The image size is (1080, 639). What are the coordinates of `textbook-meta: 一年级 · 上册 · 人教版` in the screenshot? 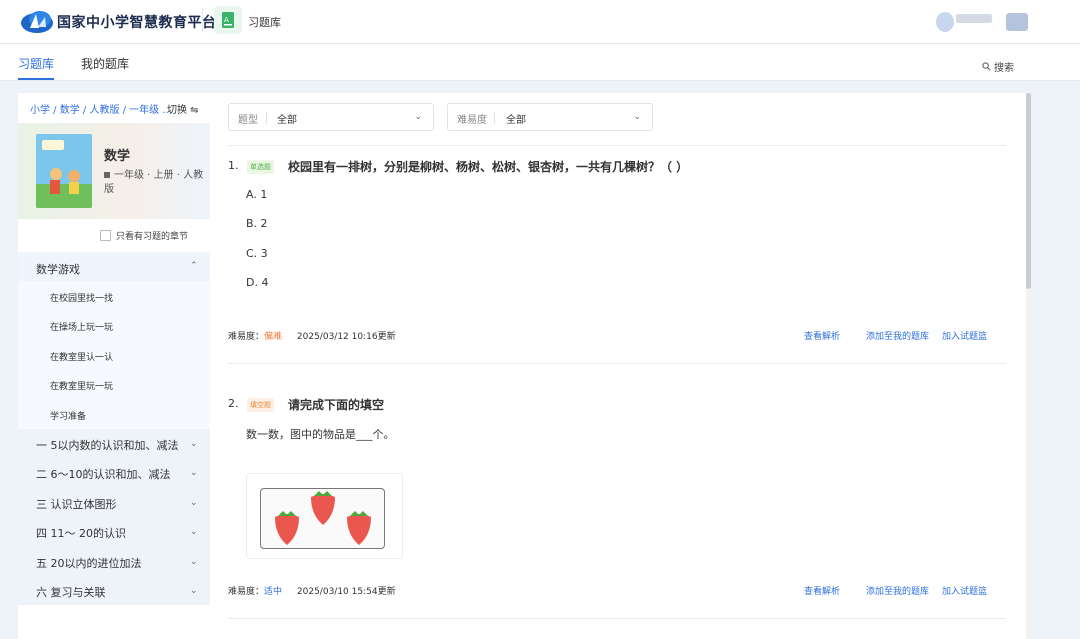 It's located at (154, 183).